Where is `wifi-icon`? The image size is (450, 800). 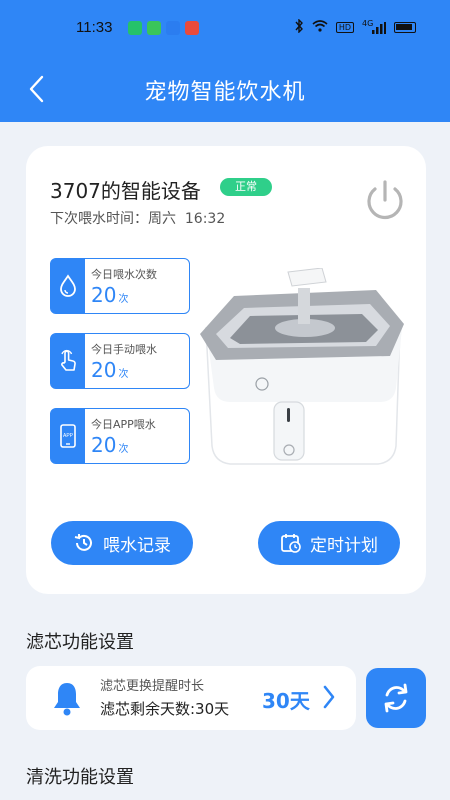
wifi-icon is located at coordinates (320, 27).